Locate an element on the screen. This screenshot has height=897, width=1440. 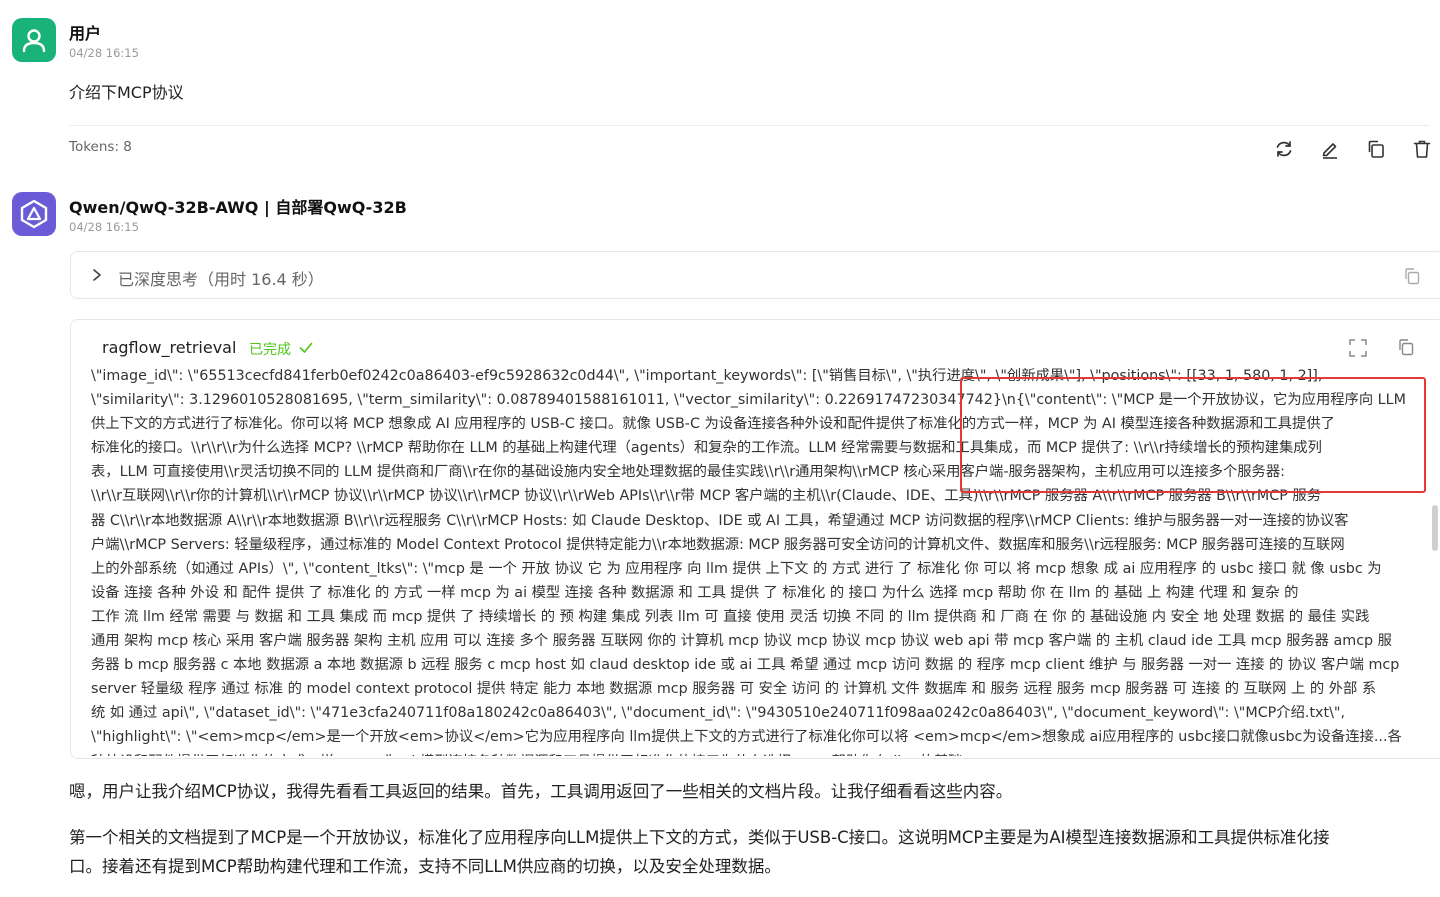
edit-icon is located at coordinates (1329, 151).